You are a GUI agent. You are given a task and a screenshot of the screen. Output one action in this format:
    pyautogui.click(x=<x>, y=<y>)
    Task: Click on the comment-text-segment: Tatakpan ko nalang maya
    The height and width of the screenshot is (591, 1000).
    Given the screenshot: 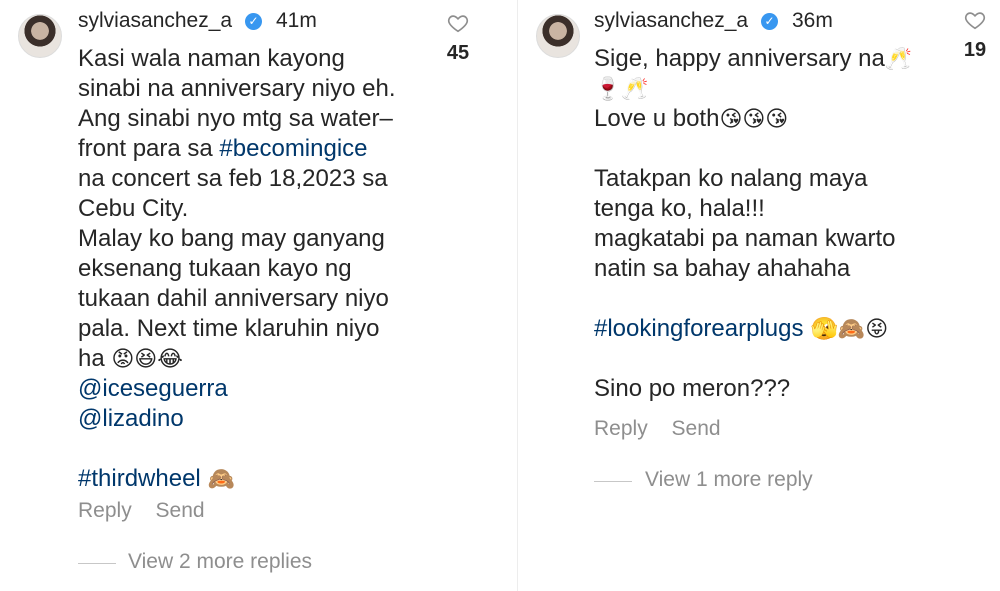 What is the action you would take?
    pyautogui.click(x=731, y=178)
    